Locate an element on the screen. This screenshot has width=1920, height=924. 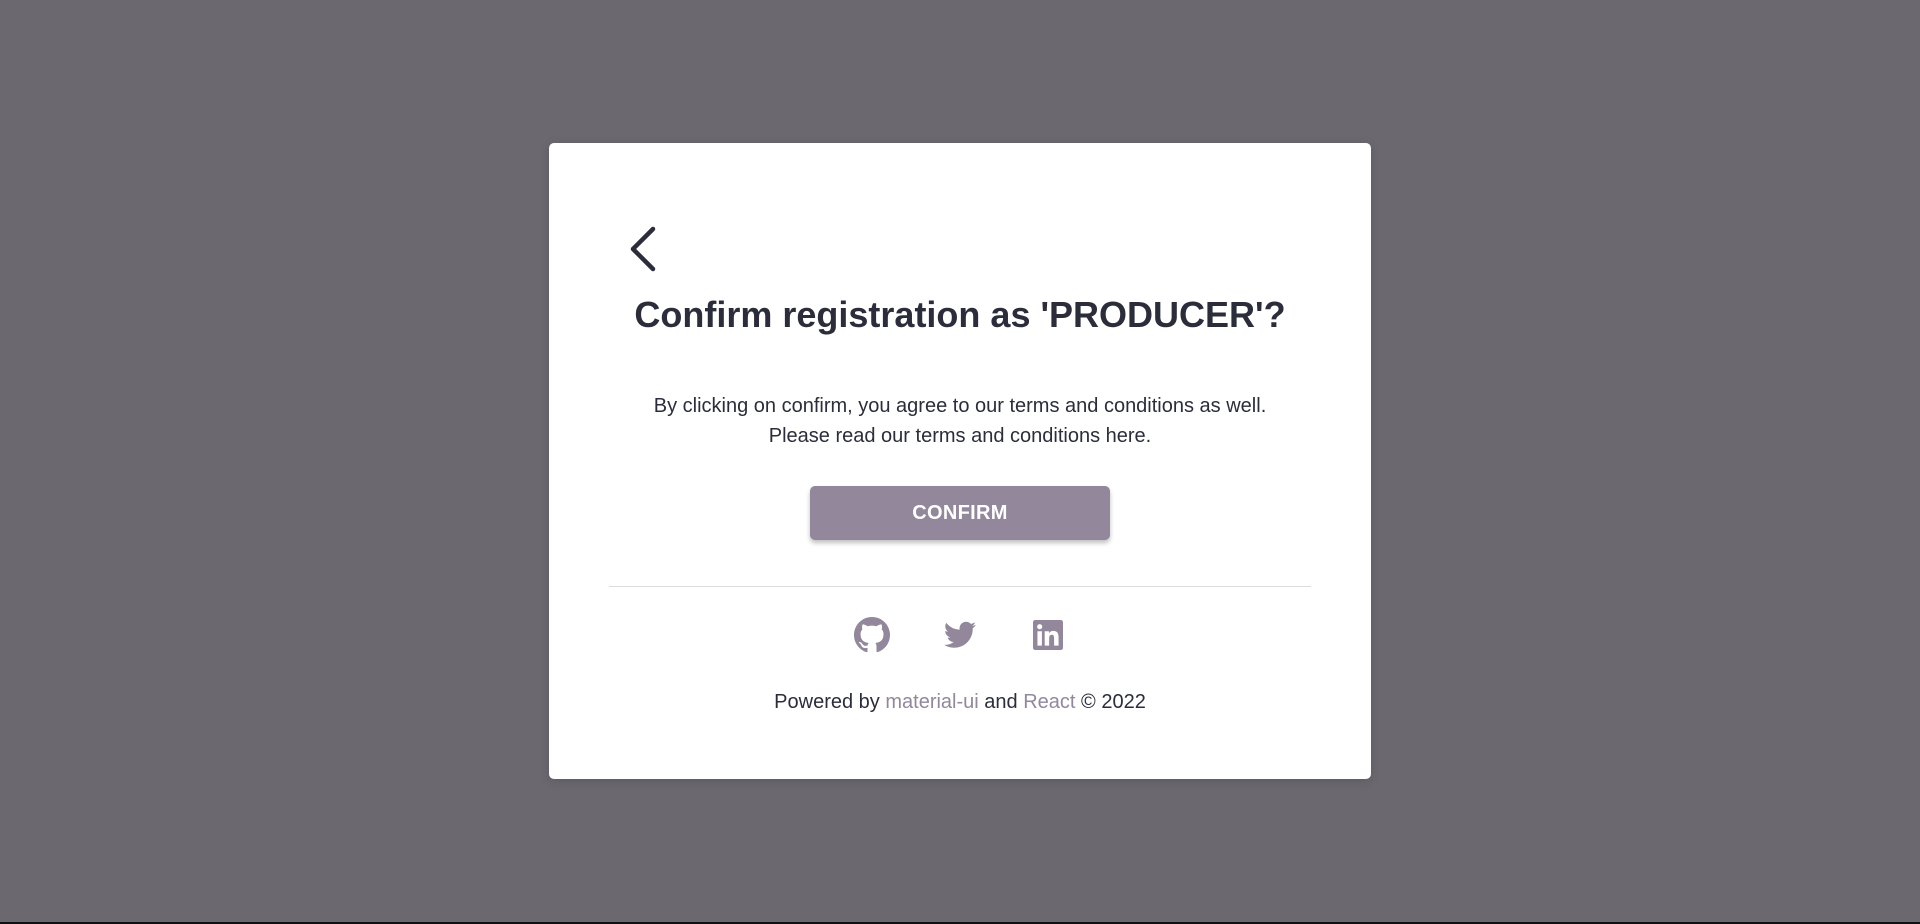
linkedin-icon is located at coordinates (1048, 635).